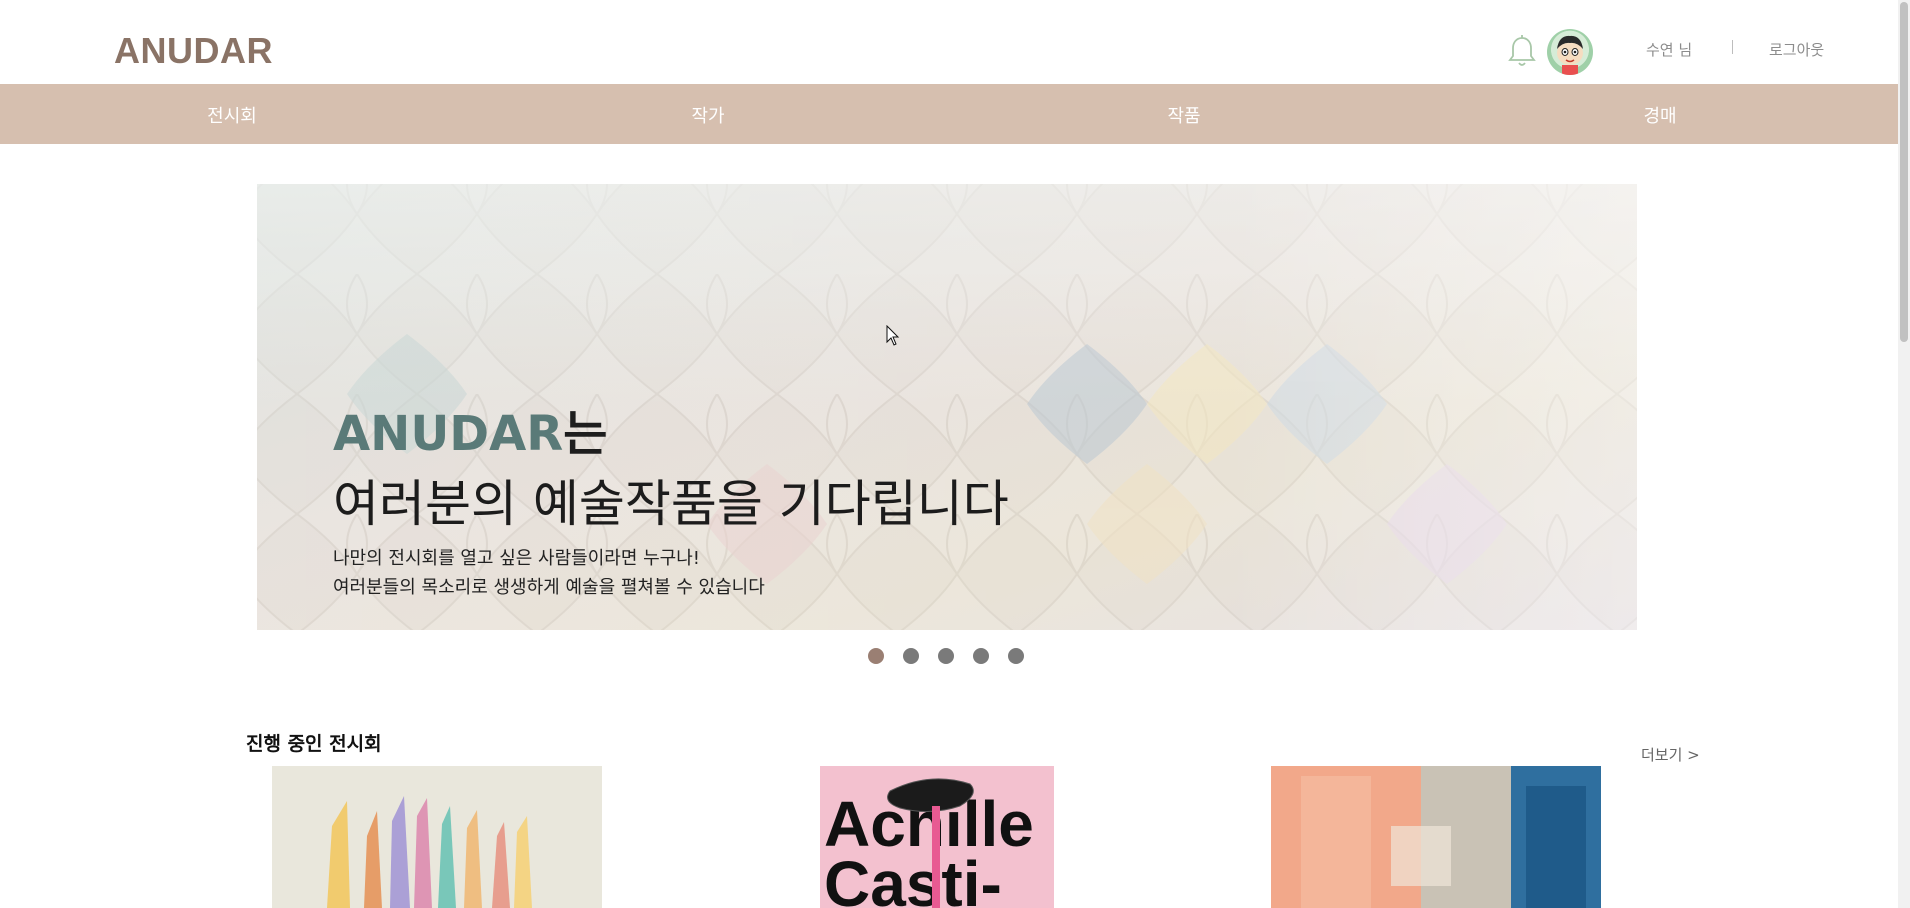 The image size is (1910, 908). What do you see at coordinates (1670, 754) in the screenshot?
I see `more-link: 더보기 >` at bounding box center [1670, 754].